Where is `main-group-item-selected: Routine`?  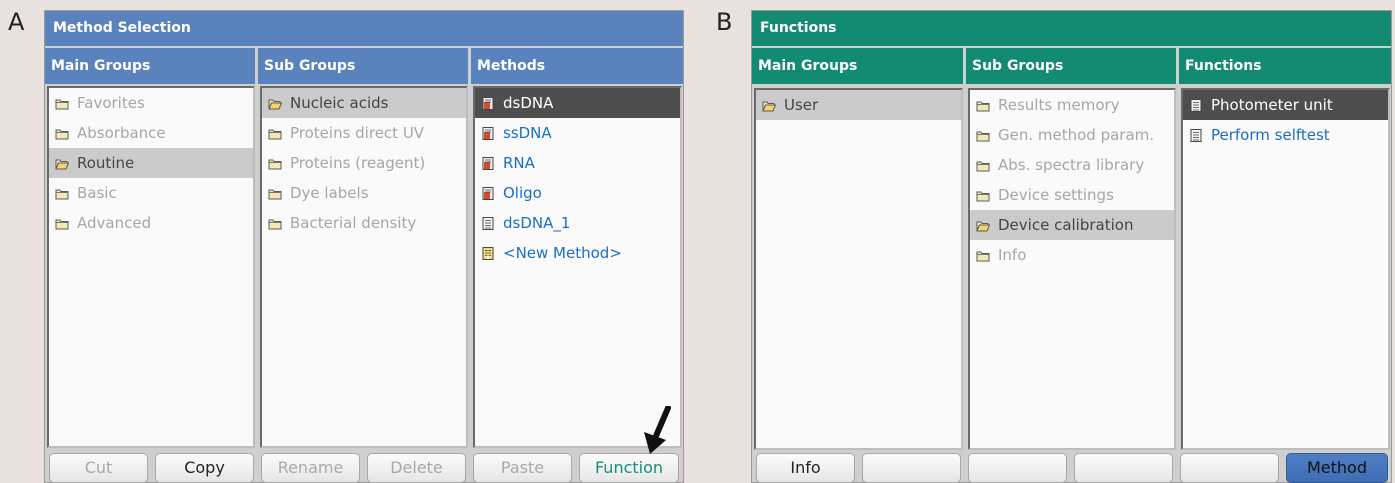
main-group-item-selected: Routine is located at coordinates (151, 163).